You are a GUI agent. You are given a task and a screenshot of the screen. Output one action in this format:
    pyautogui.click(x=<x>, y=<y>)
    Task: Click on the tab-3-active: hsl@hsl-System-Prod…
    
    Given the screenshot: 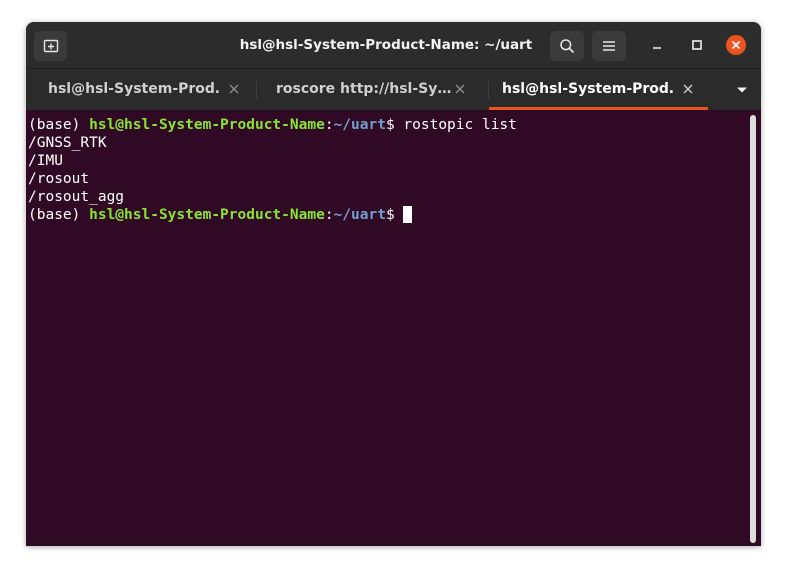 What is the action you would take?
    pyautogui.click(x=598, y=89)
    